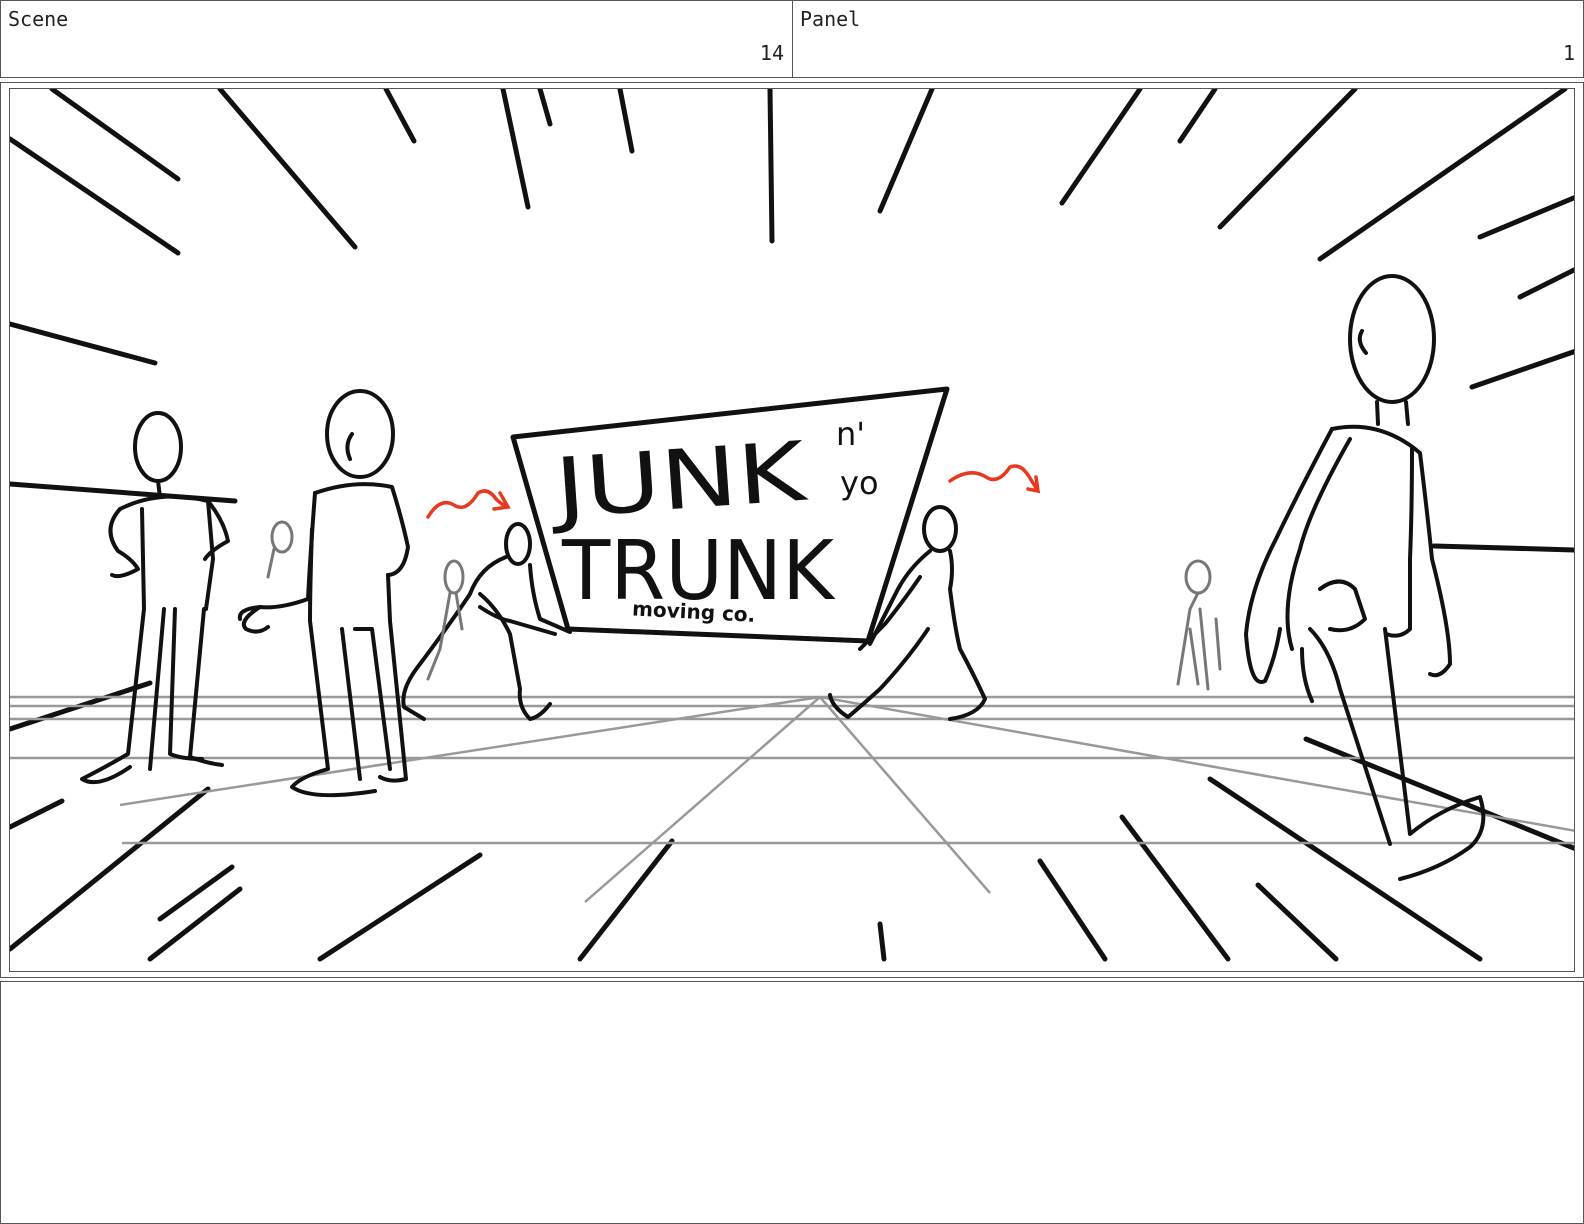 The width and height of the screenshot is (1584, 1224). Describe the element at coordinates (678, 481) in the screenshot. I see `sign-line1: JUNK` at that location.